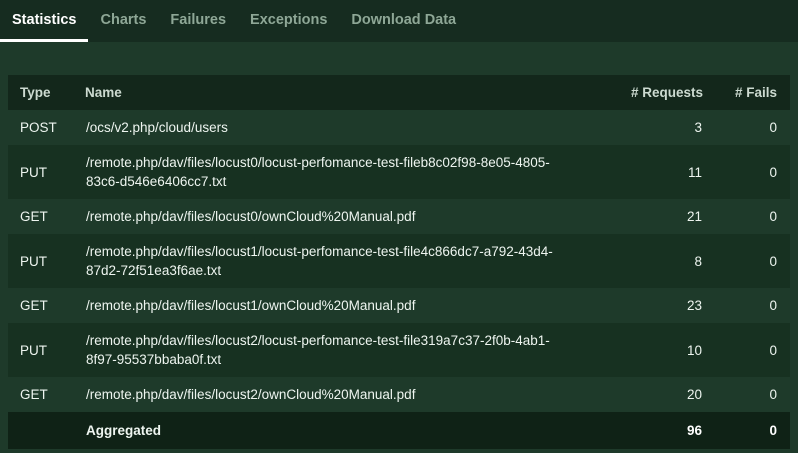 The image size is (798, 453). I want to click on tab-statistics: Statistics, so click(44, 21).